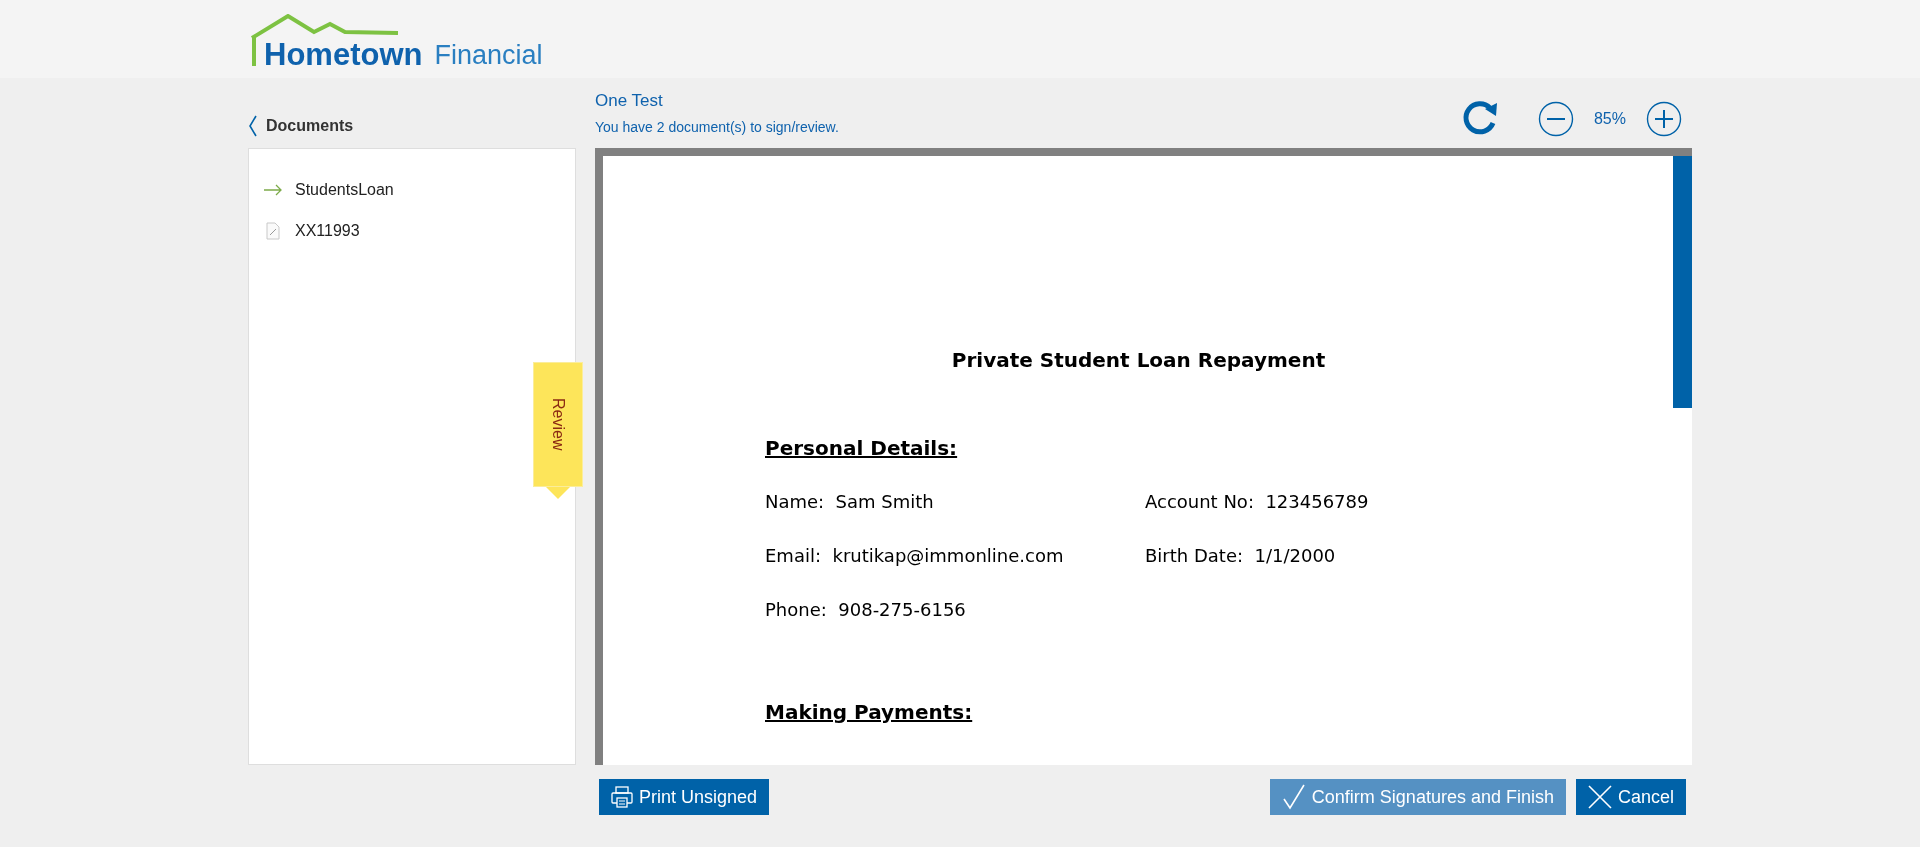  Describe the element at coordinates (717, 127) in the screenshot. I see `status-message: You have 2 document(s) to sign/review.` at that location.